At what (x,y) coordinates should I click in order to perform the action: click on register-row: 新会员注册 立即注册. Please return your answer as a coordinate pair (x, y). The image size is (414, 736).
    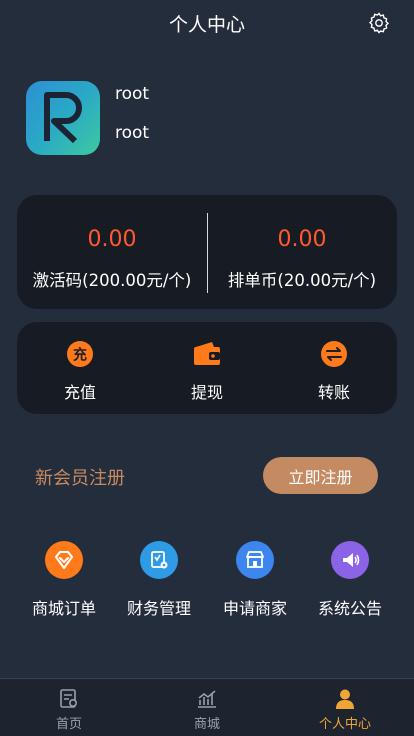
    Looking at the image, I should click on (207, 476).